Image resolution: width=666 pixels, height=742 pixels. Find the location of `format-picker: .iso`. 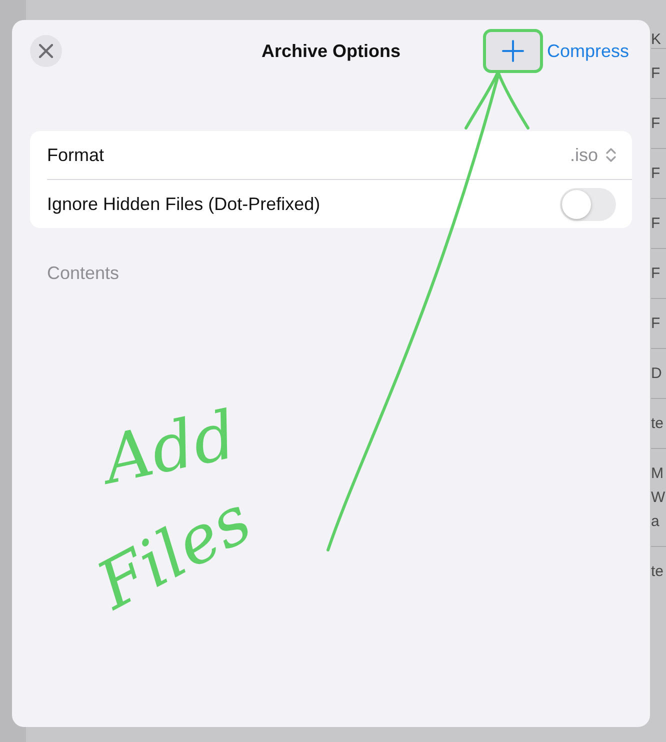

format-picker: .iso is located at coordinates (593, 155).